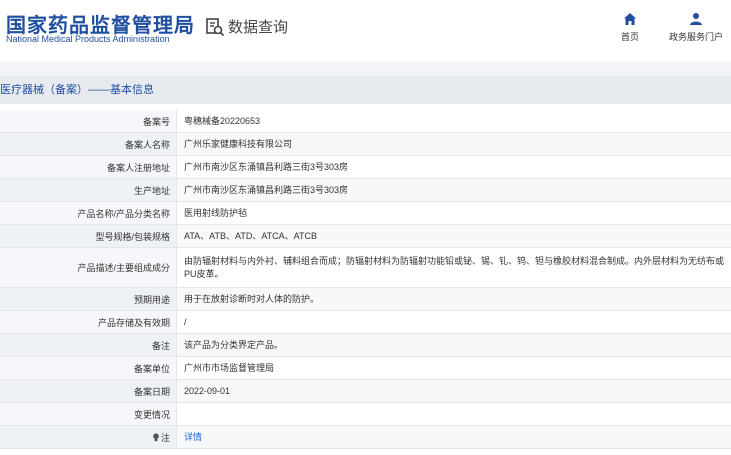 The image size is (731, 455). I want to click on table-row: 产品存储及有效期 /, so click(365, 322).